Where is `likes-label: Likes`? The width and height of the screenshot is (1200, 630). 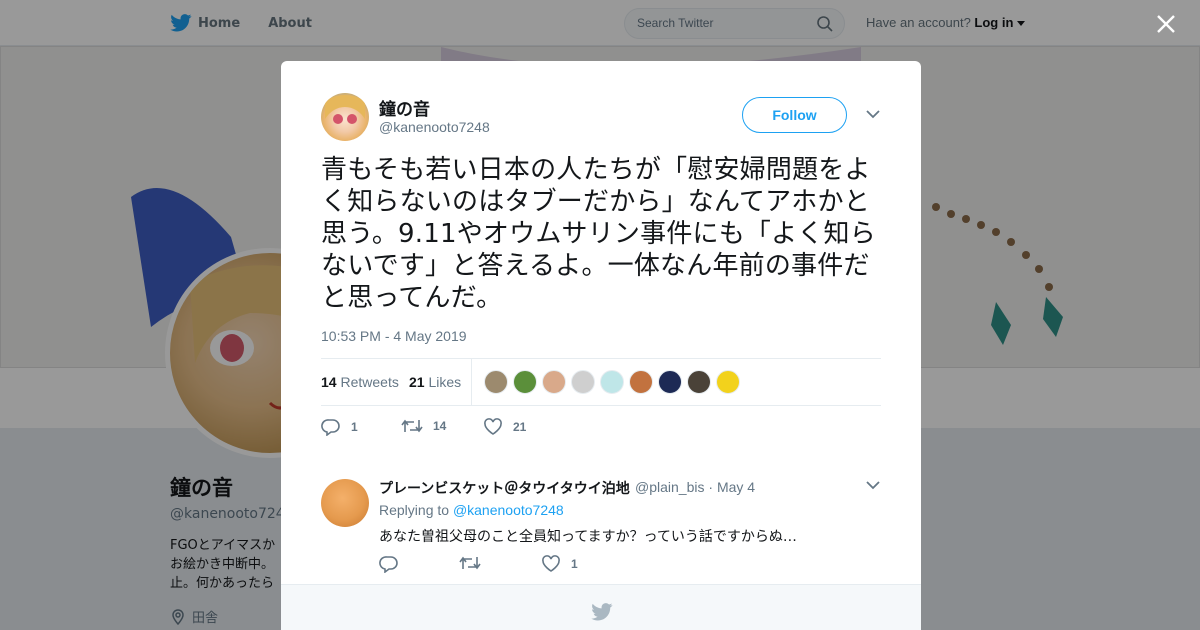 likes-label: Likes is located at coordinates (445, 382).